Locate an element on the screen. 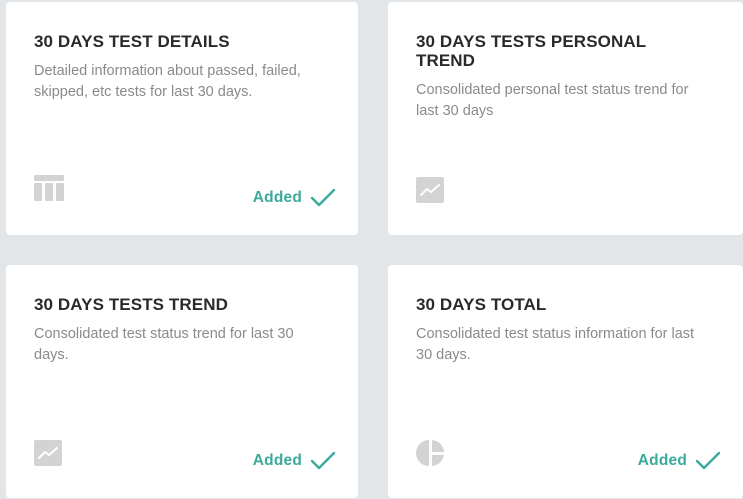  card-title: 30 DAYS TESTS PERSONAL TREND is located at coordinates (531, 51).